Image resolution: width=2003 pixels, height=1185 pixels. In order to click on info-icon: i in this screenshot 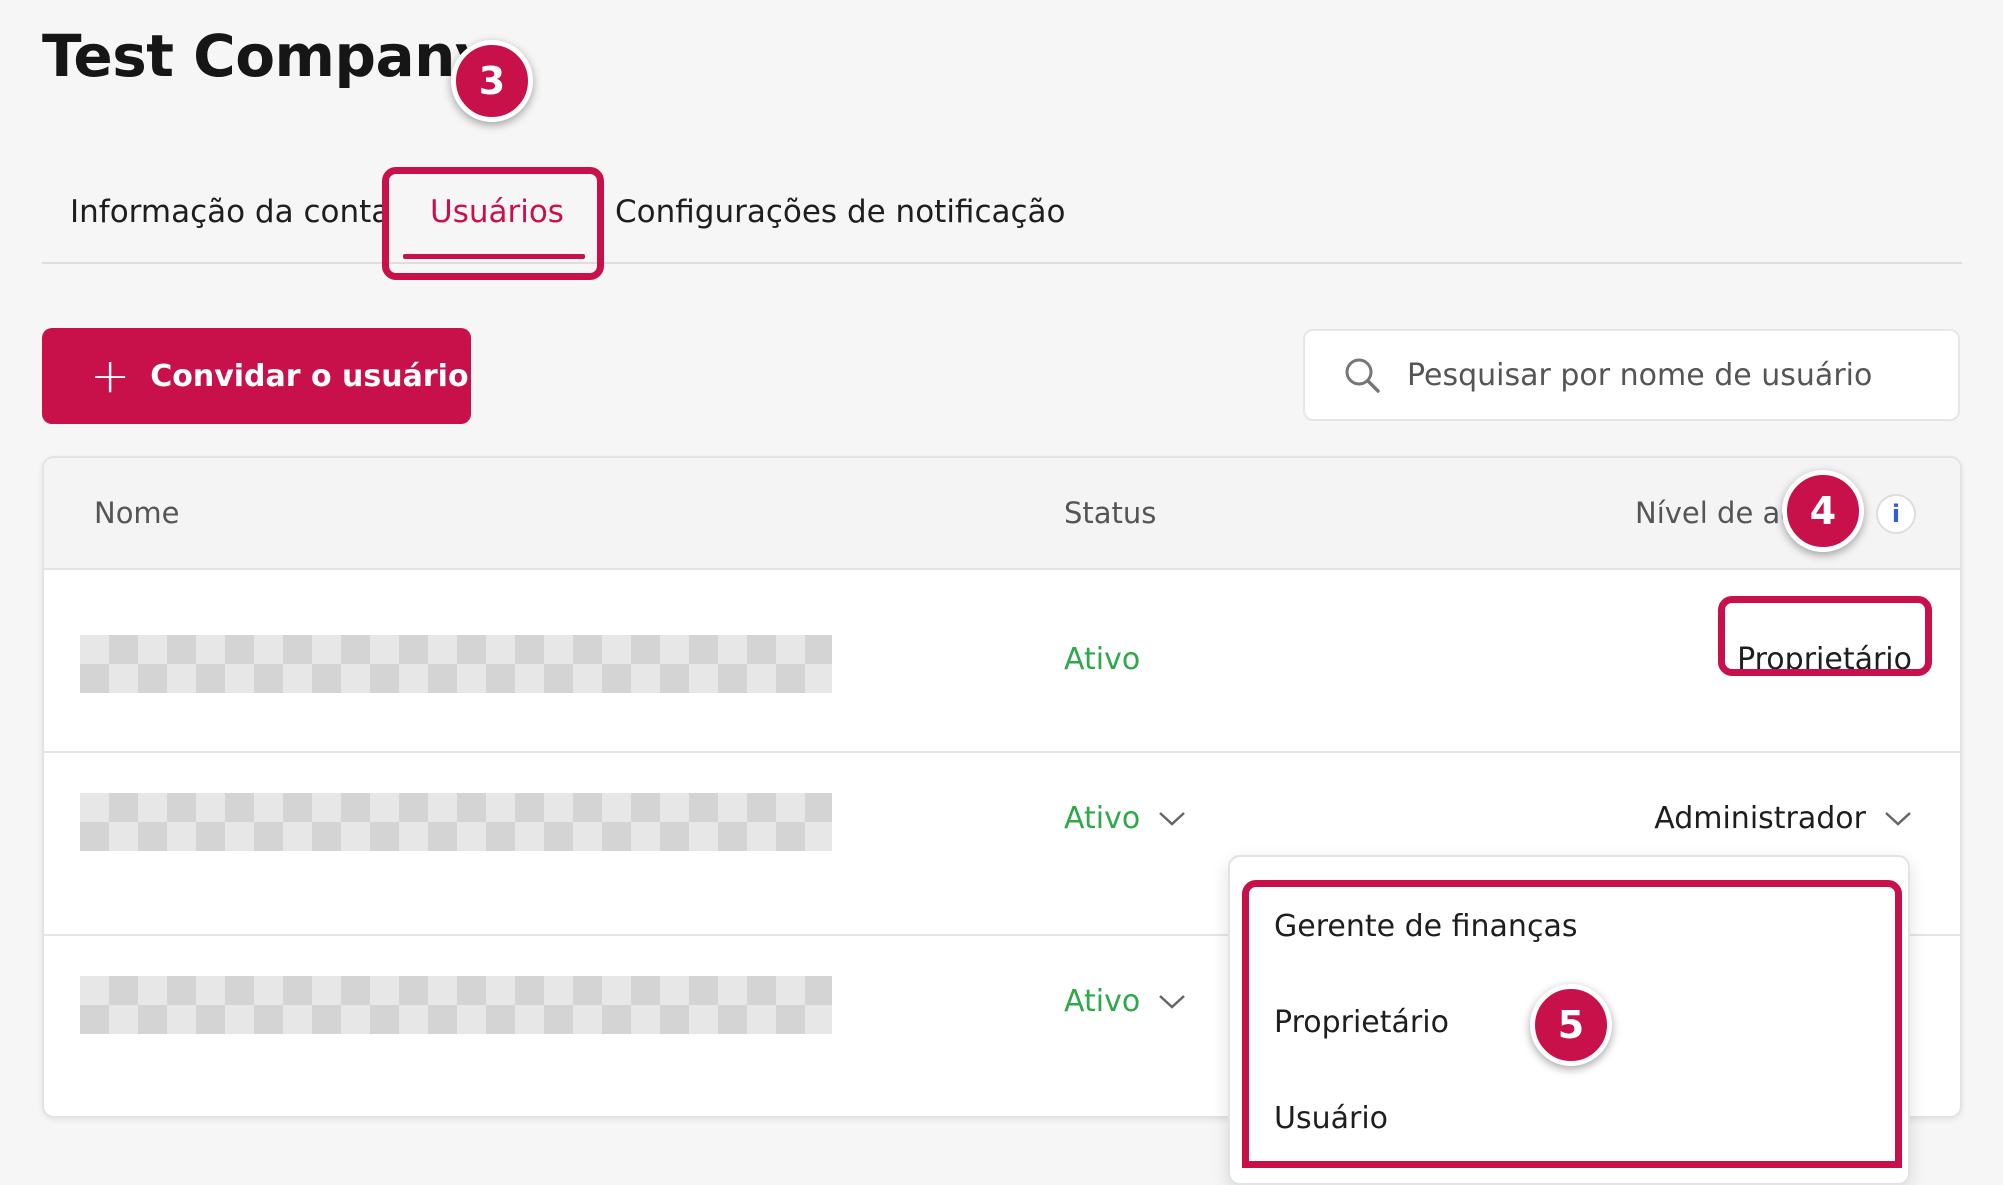, I will do `click(1896, 514)`.